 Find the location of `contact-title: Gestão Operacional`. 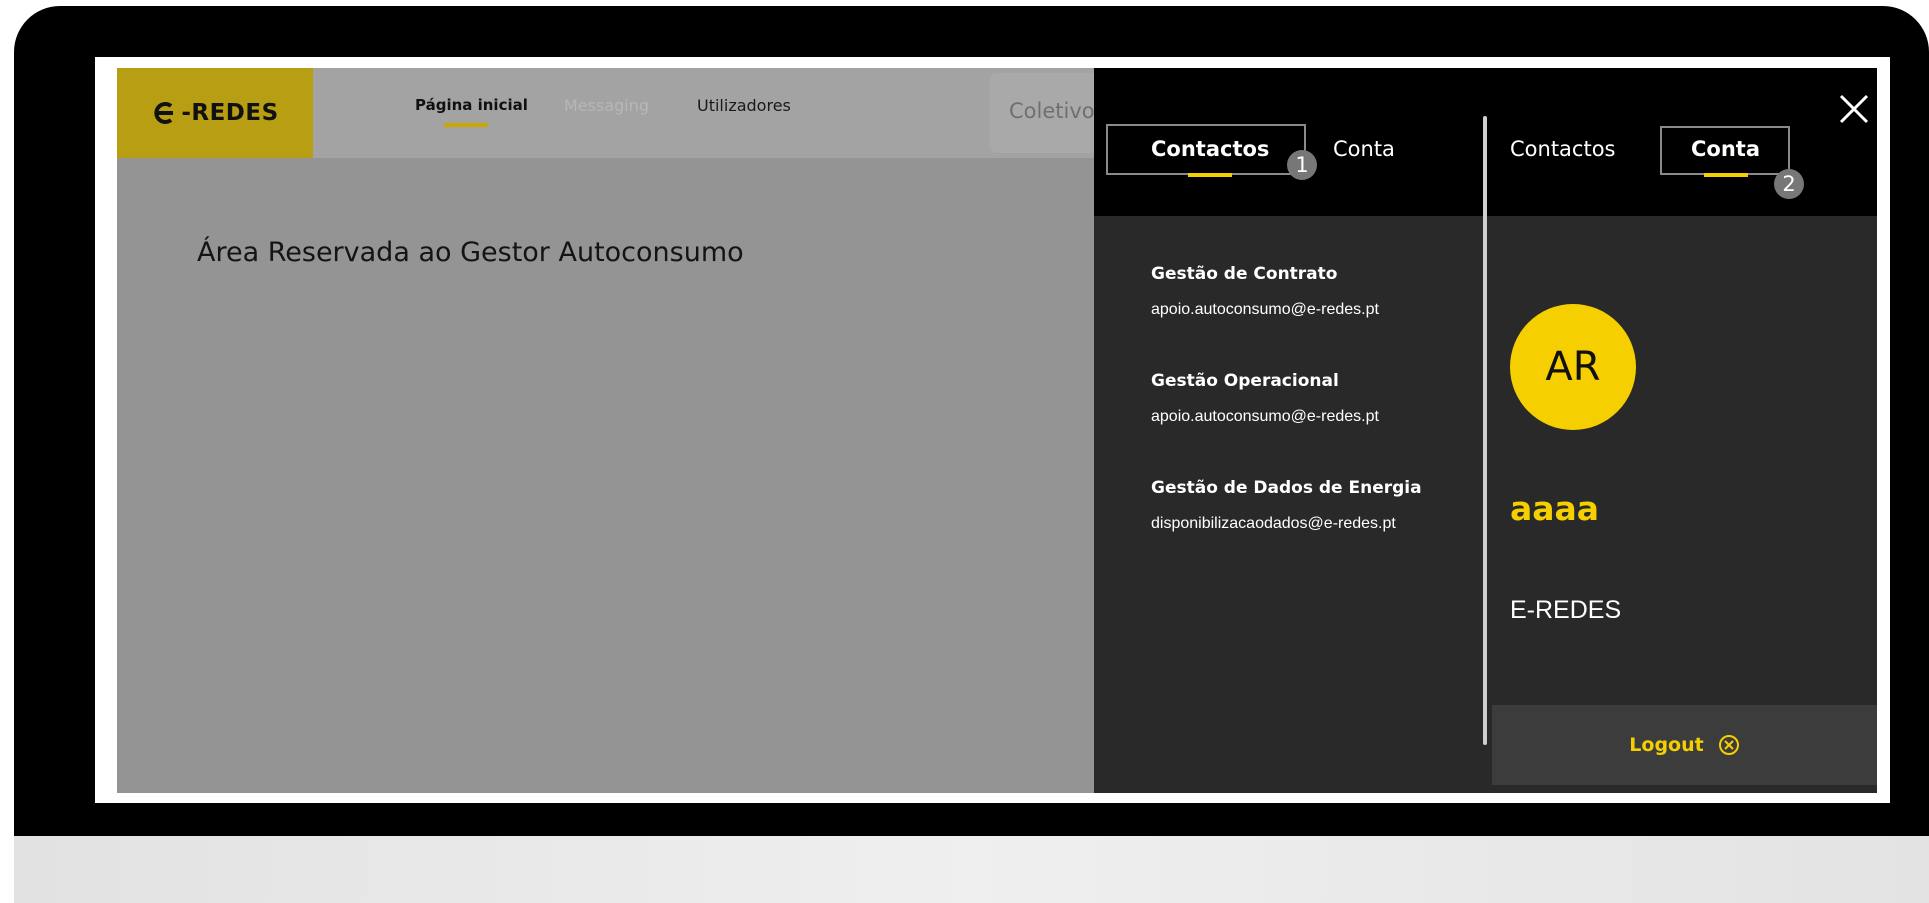

contact-title: Gestão Operacional is located at coordinates (1245, 381).